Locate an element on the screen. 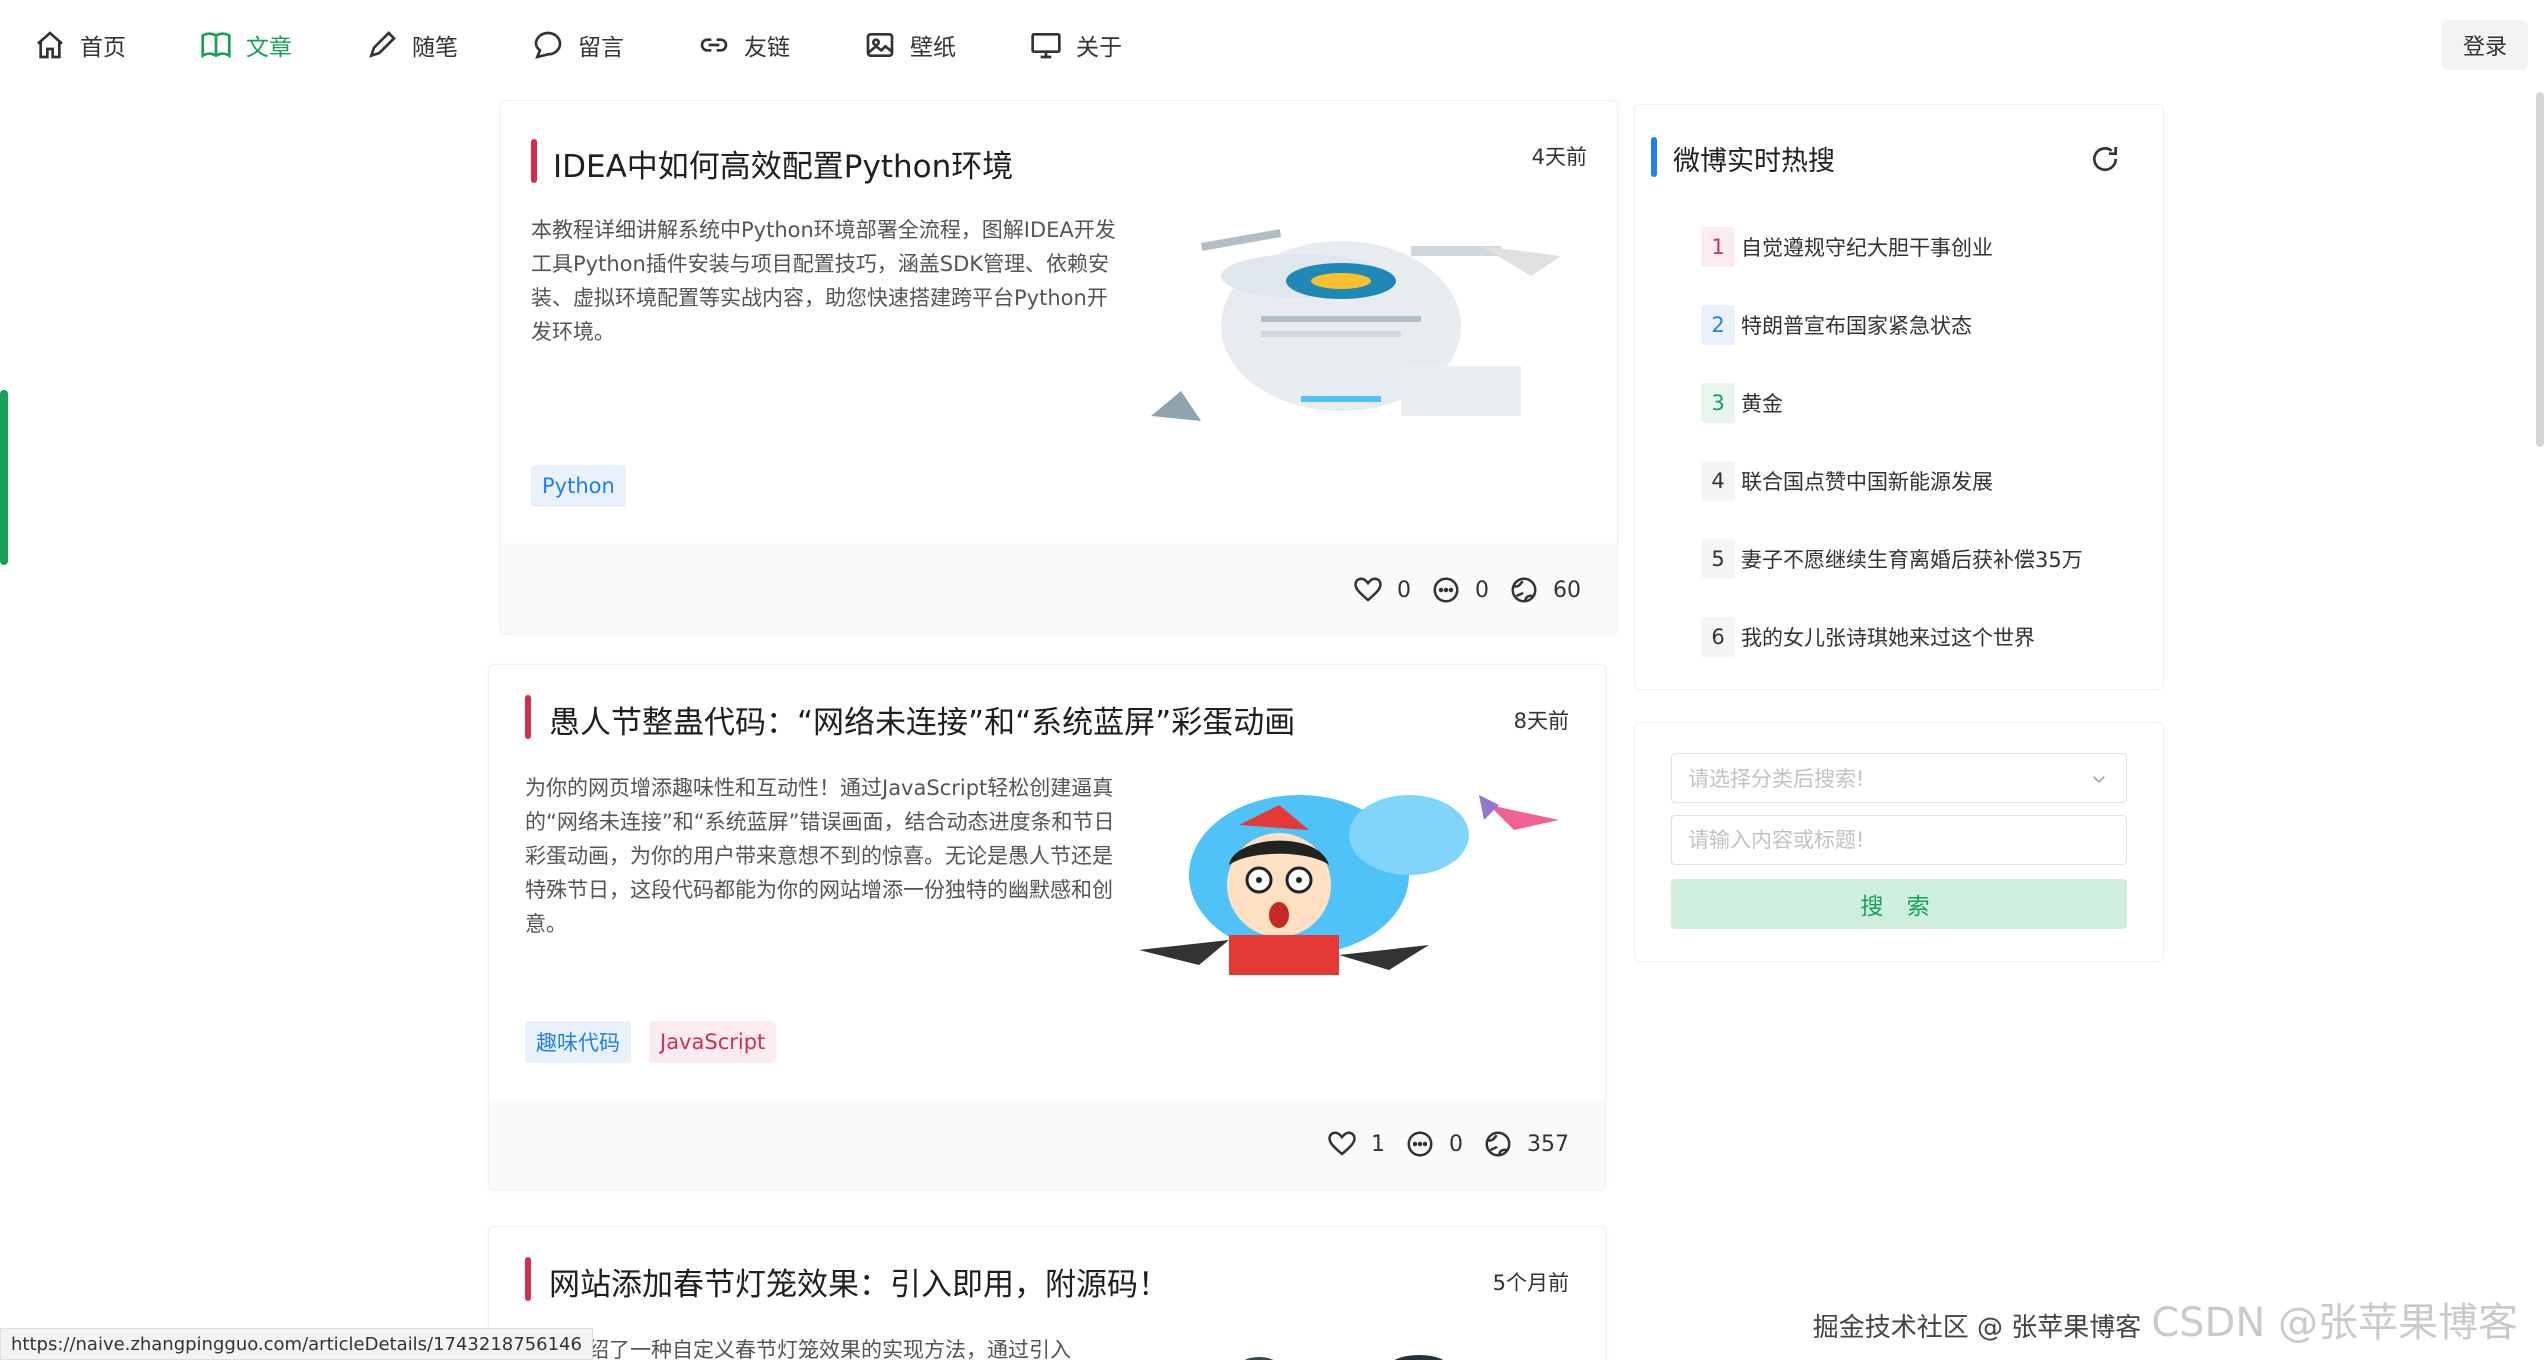 Image resolution: width=2548 pixels, height=1360 pixels. nav-label: 首页 is located at coordinates (103, 48).